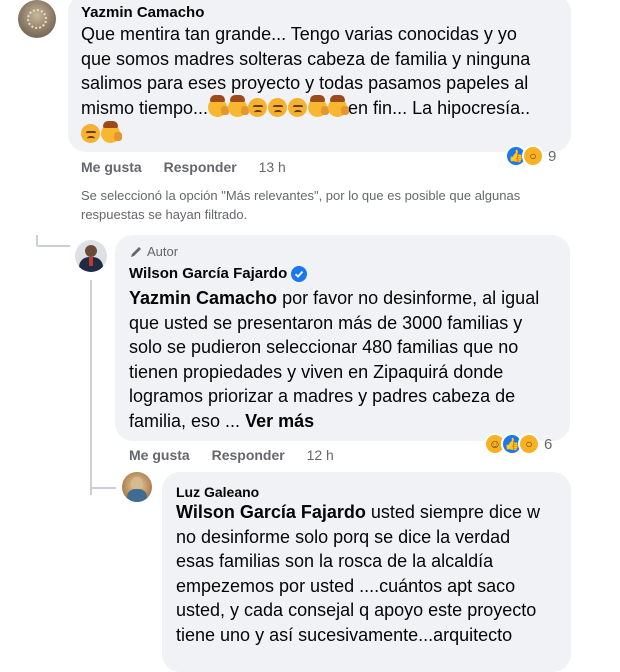 This screenshot has width=620, height=672. Describe the element at coordinates (37, 19) in the screenshot. I see `avatar-yazmin` at that location.